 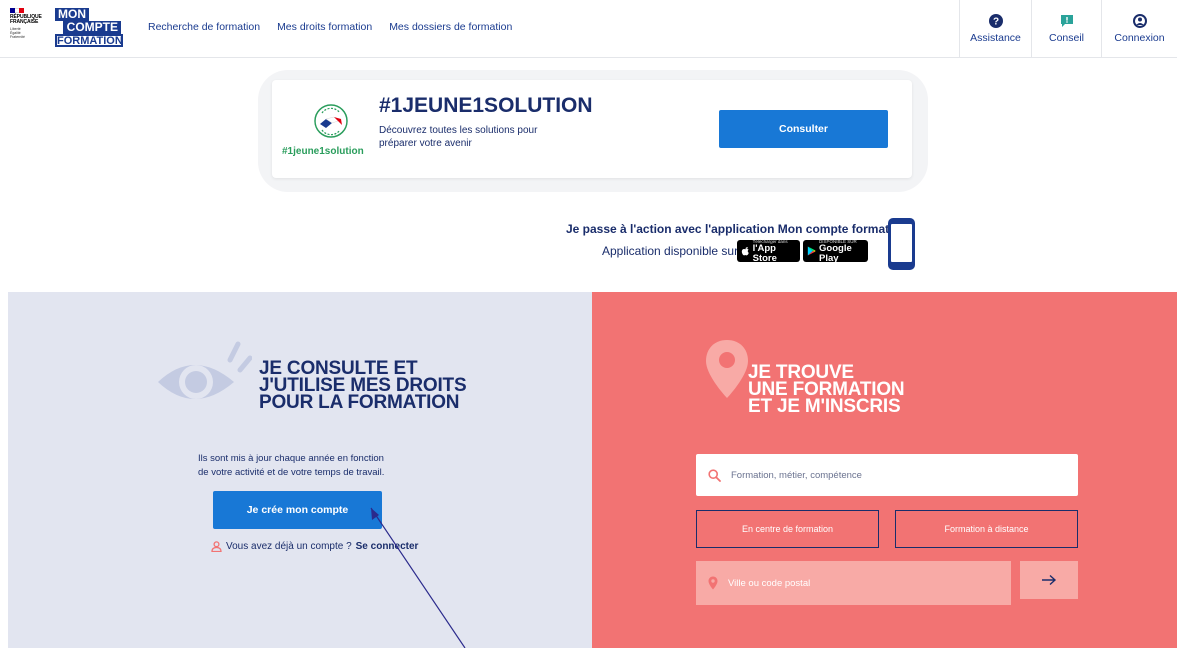 I want to click on smartphone-icon, so click(x=901, y=244).